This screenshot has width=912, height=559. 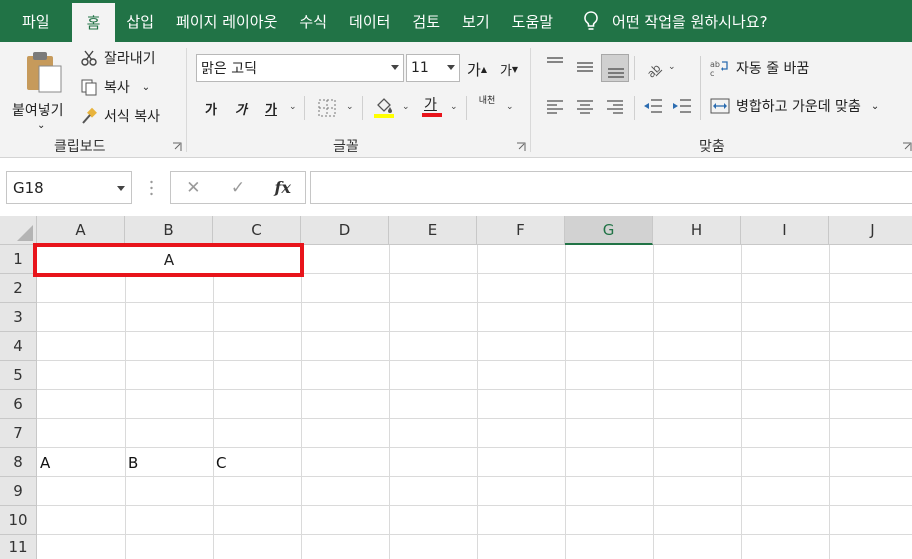 What do you see at coordinates (433, 106) in the screenshot?
I see `font-color-button: 가` at bounding box center [433, 106].